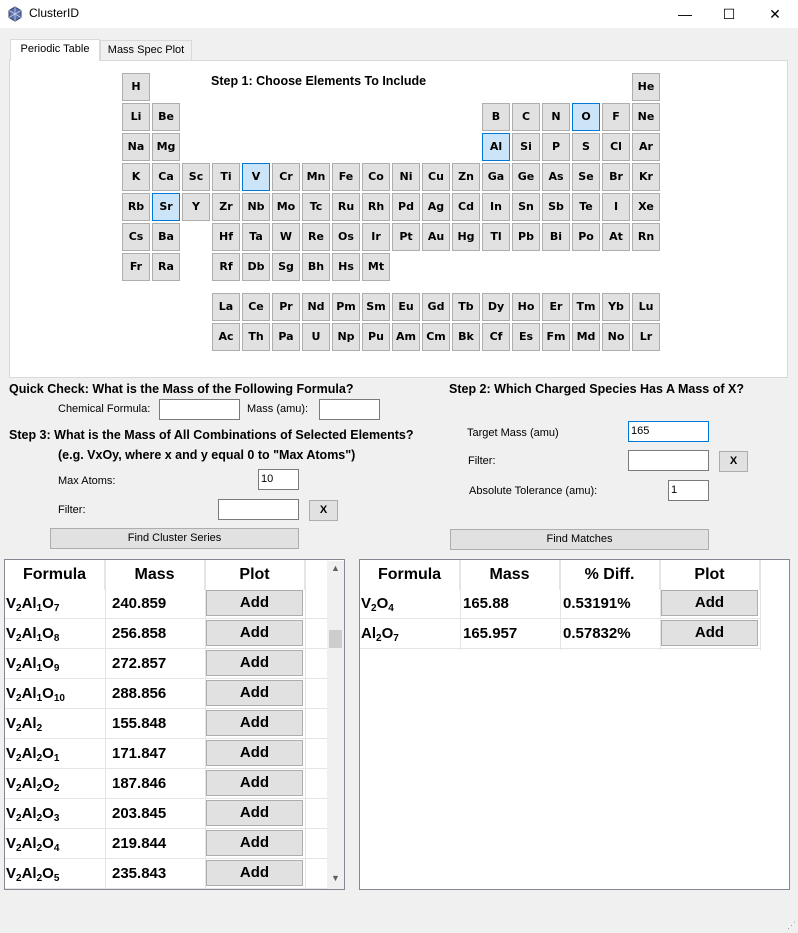 The height and width of the screenshot is (933, 798). What do you see at coordinates (616, 207) in the screenshot?
I see `element-button-i: I` at bounding box center [616, 207].